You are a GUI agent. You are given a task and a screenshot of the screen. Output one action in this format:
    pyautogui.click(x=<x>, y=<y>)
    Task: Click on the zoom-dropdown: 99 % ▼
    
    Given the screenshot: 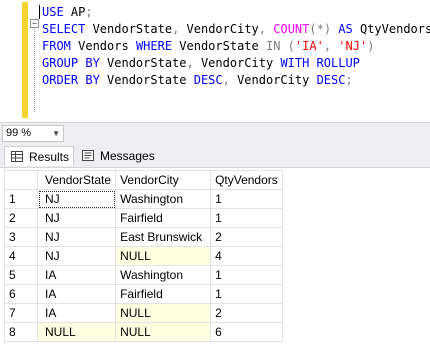 What is the action you would take?
    pyautogui.click(x=33, y=133)
    